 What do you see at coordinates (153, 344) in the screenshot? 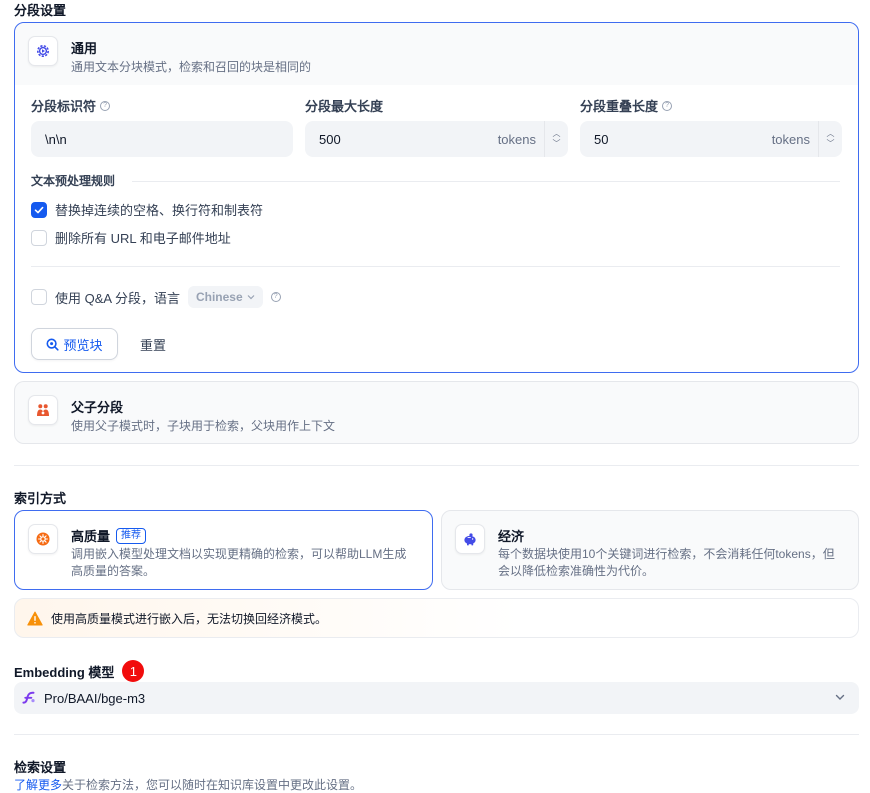
I see `reset-button: 重置` at bounding box center [153, 344].